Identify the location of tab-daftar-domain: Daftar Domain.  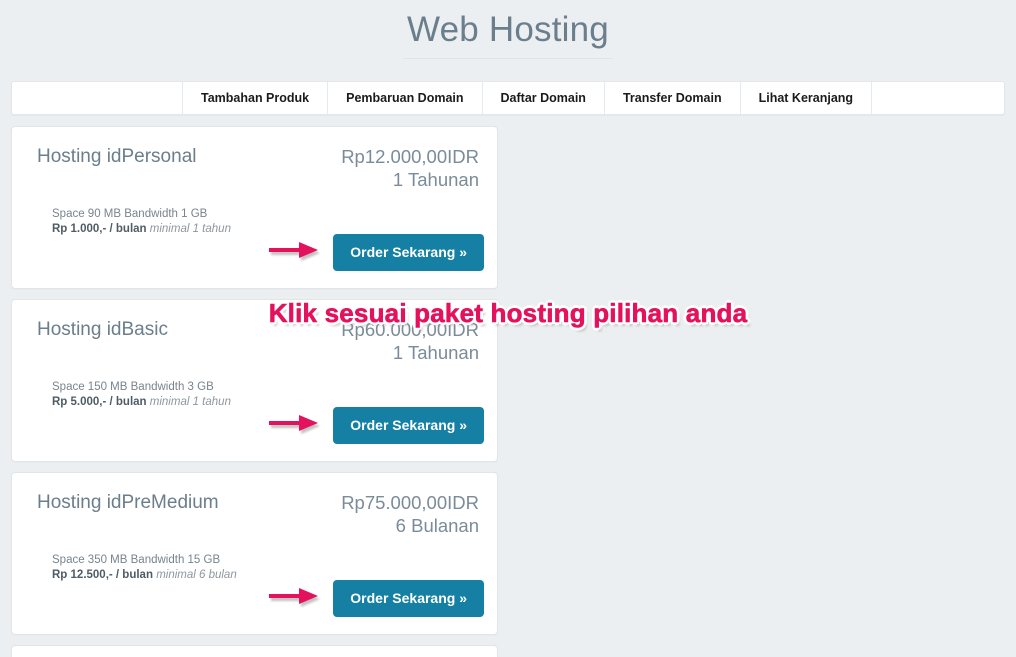
(542, 98).